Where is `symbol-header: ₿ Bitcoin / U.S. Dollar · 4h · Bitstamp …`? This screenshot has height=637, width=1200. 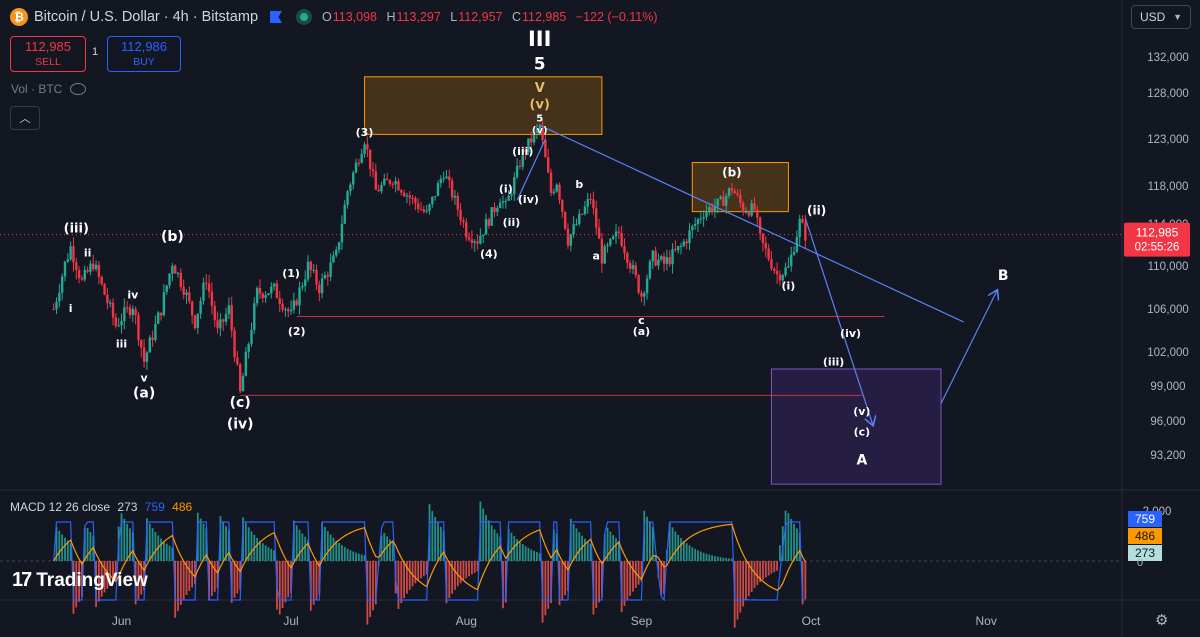 symbol-header: ₿ Bitcoin / U.S. Dollar · 4h · Bitstamp … is located at coordinates (560, 17).